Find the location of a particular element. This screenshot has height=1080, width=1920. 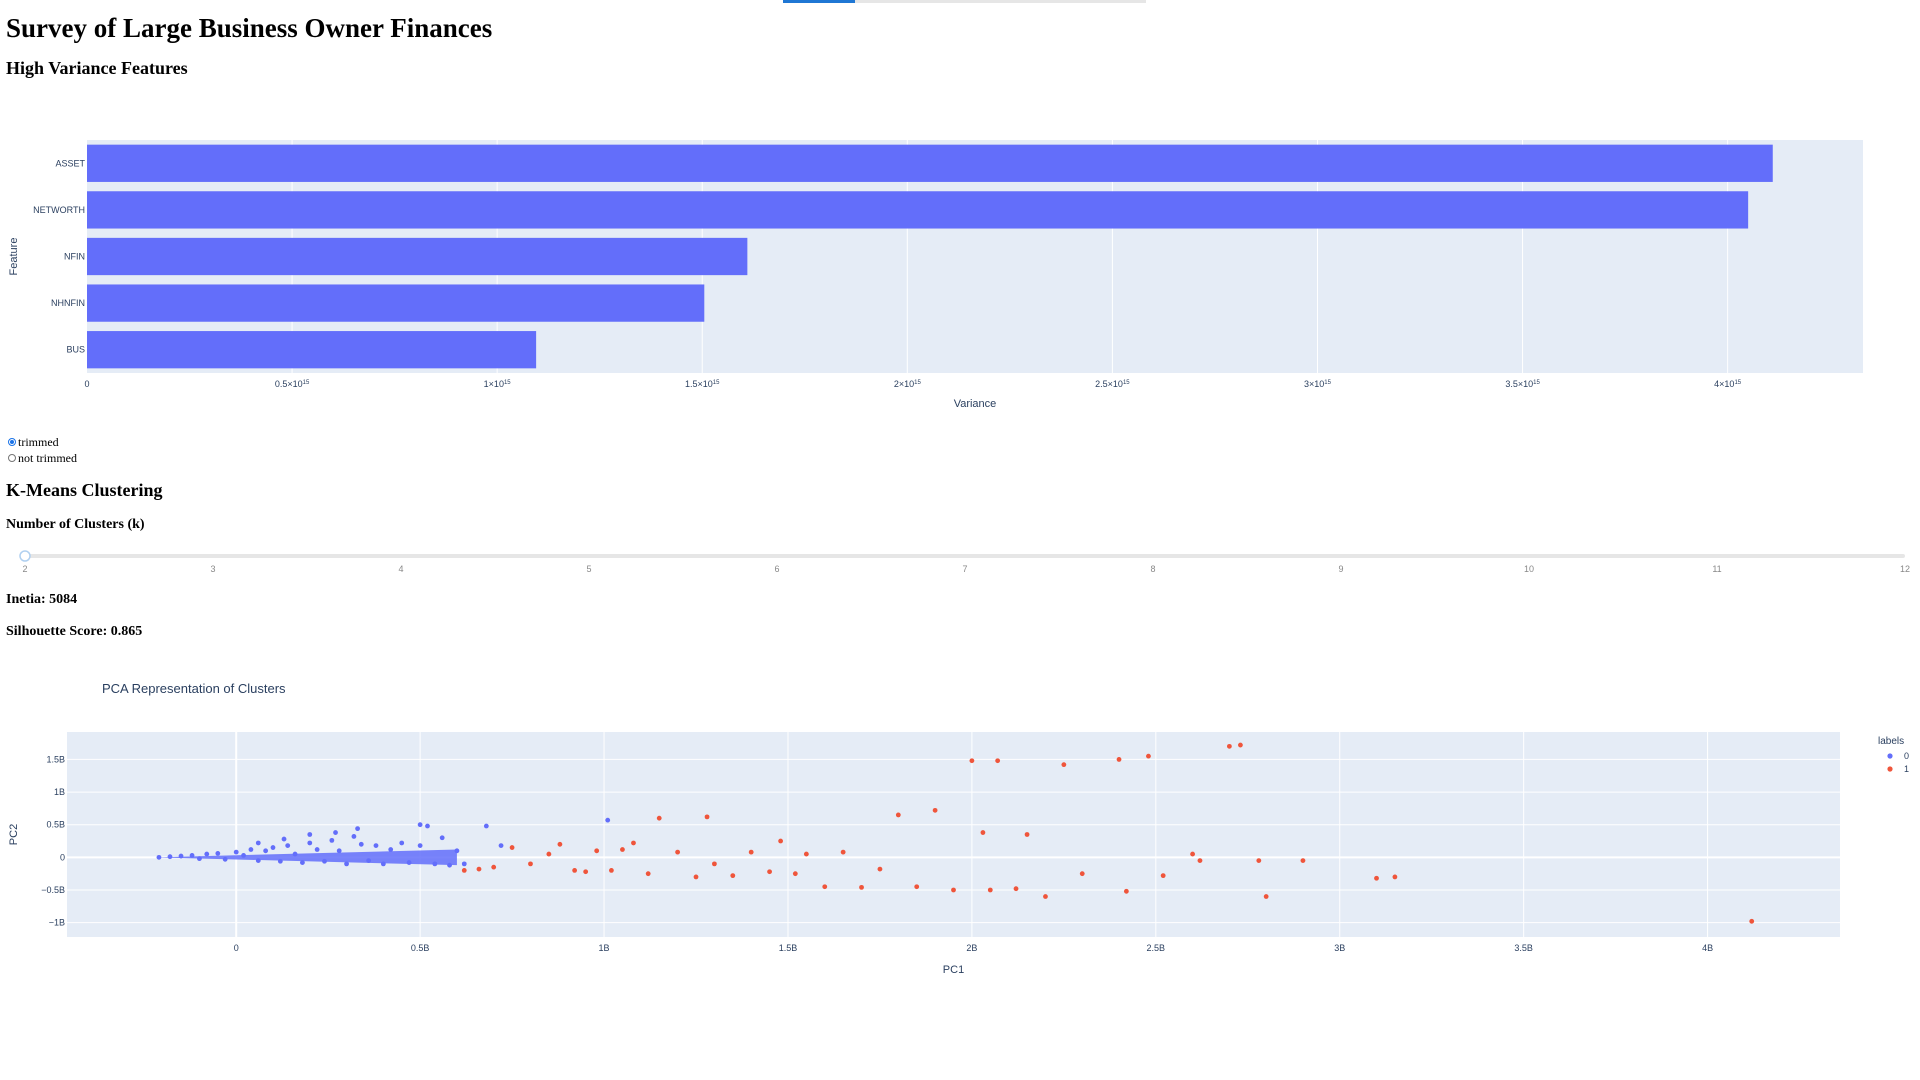

scatter-y-tick-label: −0.5B is located at coordinates (53, 890).